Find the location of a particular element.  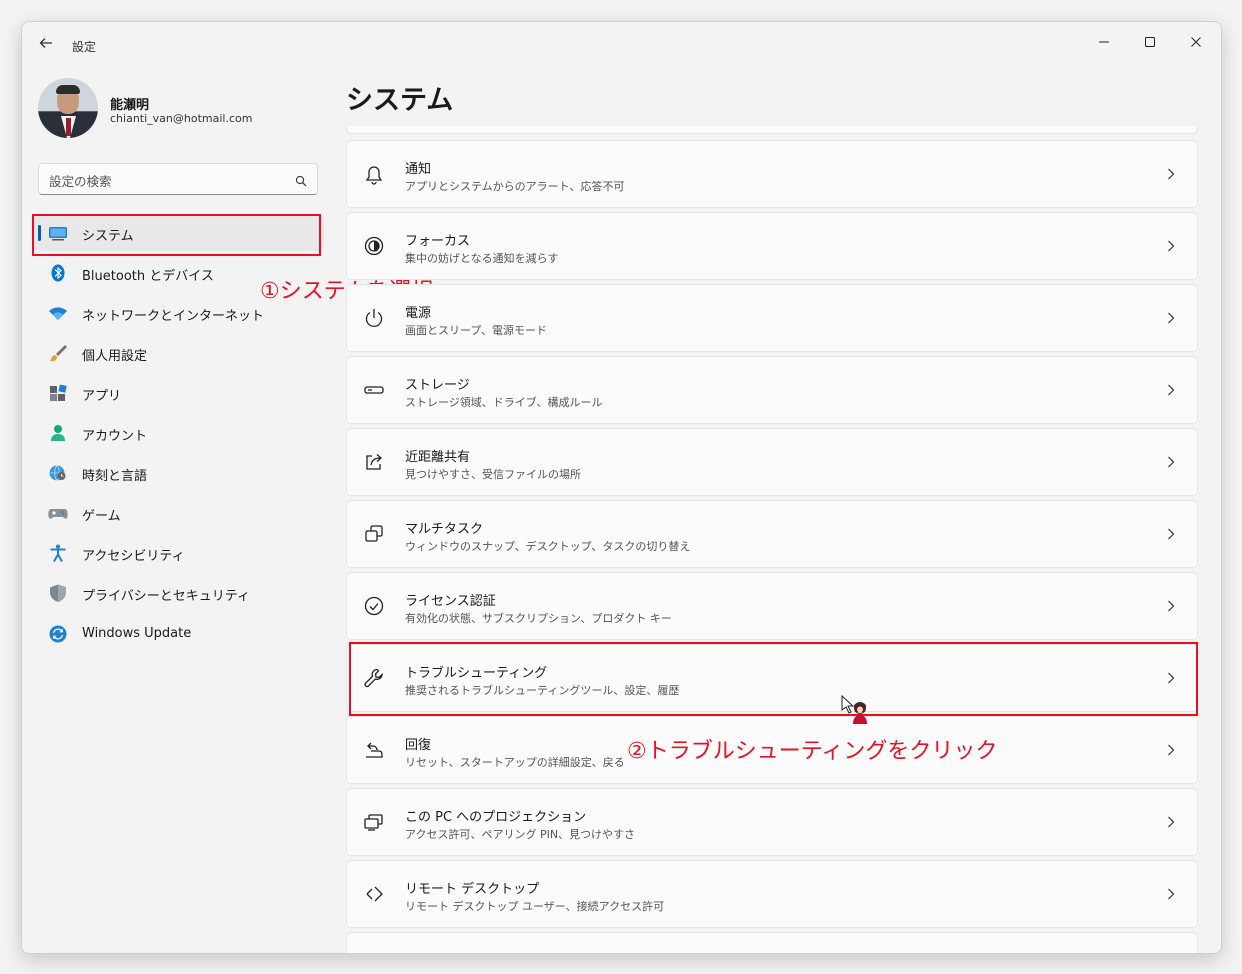

sidebar-item-label: 時刻と言語 is located at coordinates (115, 476).